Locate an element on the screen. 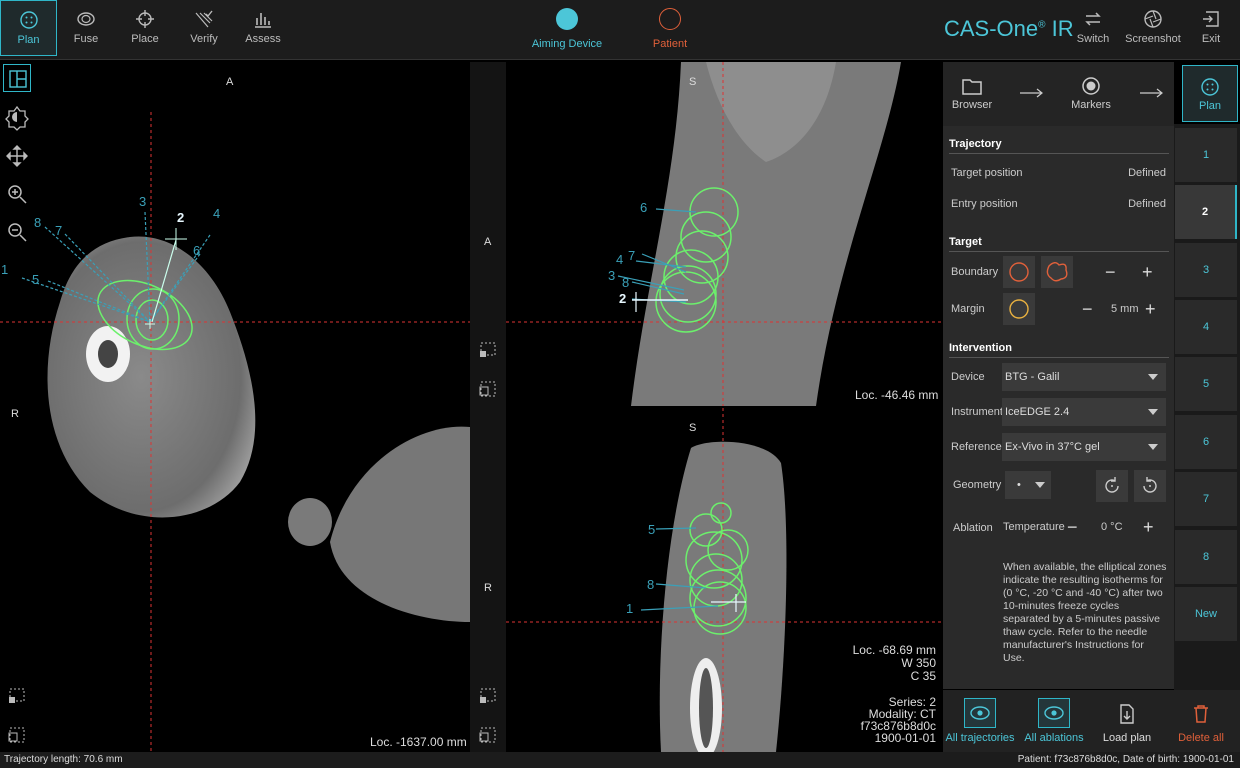 The image size is (1240, 768). target-position-value: Defined is located at coordinates (1147, 173).